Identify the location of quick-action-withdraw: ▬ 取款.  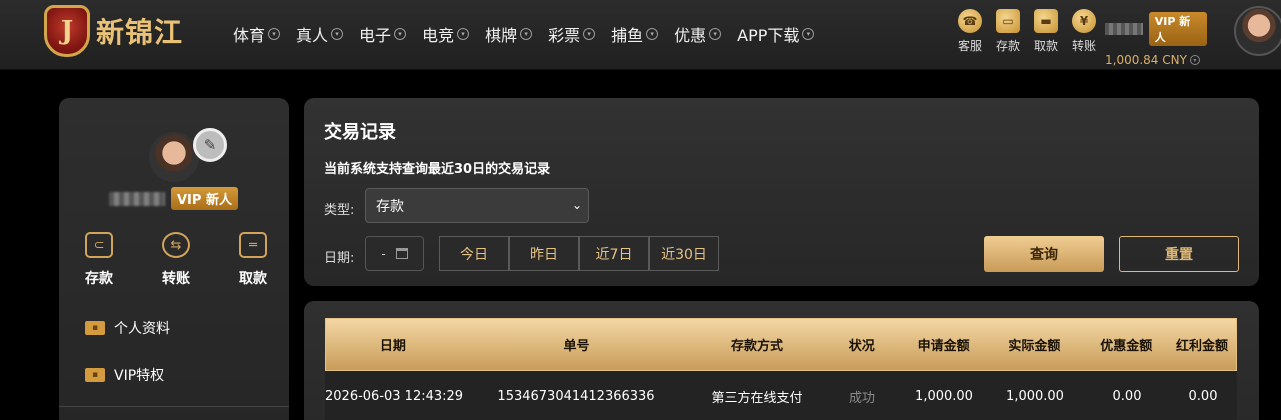
(1046, 31).